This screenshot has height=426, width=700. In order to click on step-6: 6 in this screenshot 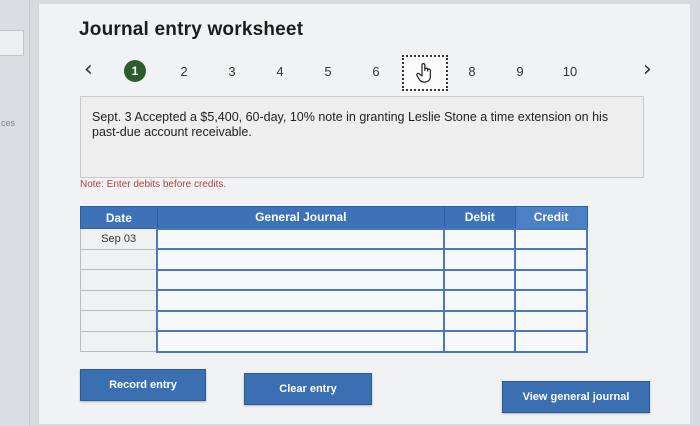, I will do `click(376, 72)`.